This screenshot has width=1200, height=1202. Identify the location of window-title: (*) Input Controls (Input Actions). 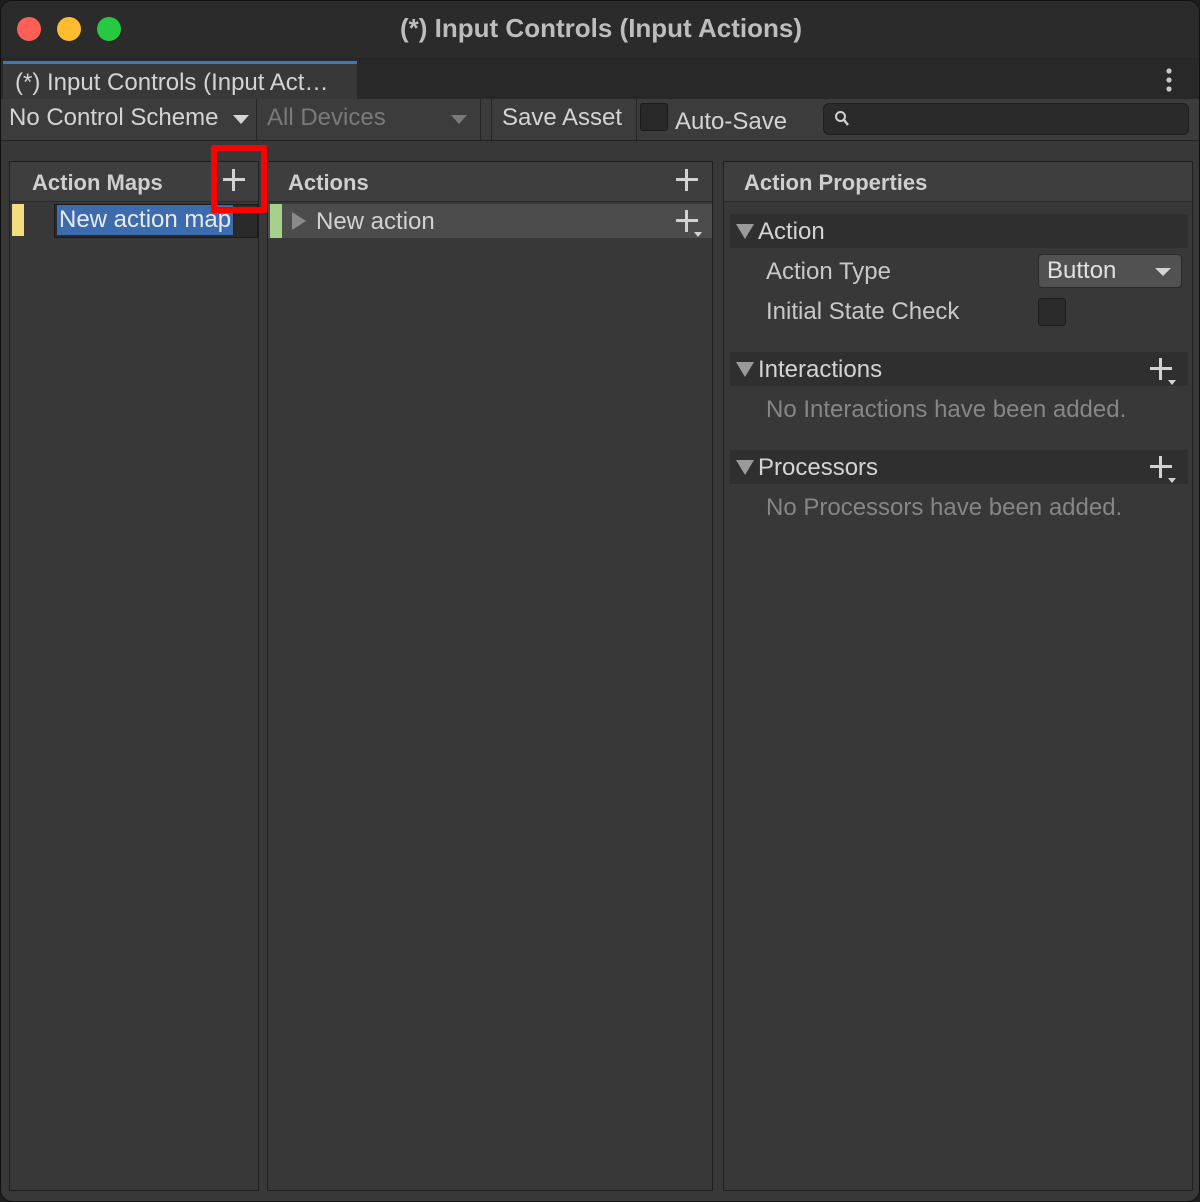
(601, 28).